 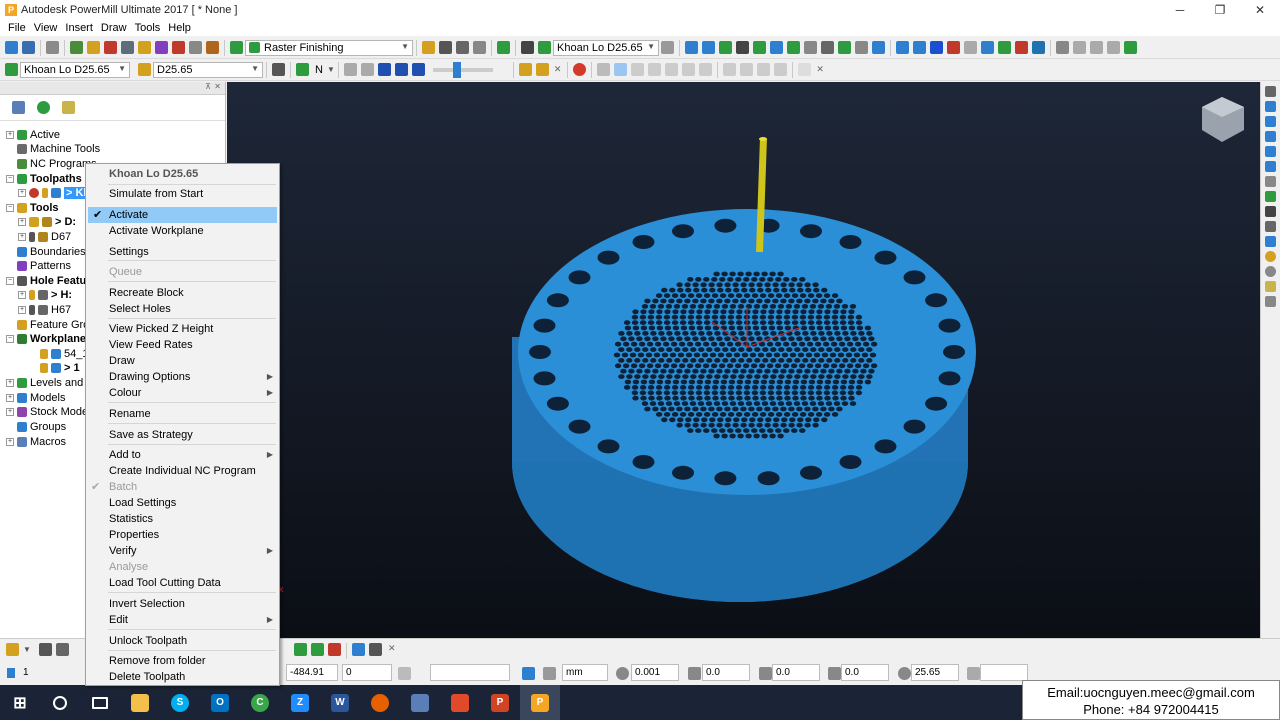 What do you see at coordinates (49, 339) in the screenshot?
I see `tree-item-workplanes: − Workplanes` at bounding box center [49, 339].